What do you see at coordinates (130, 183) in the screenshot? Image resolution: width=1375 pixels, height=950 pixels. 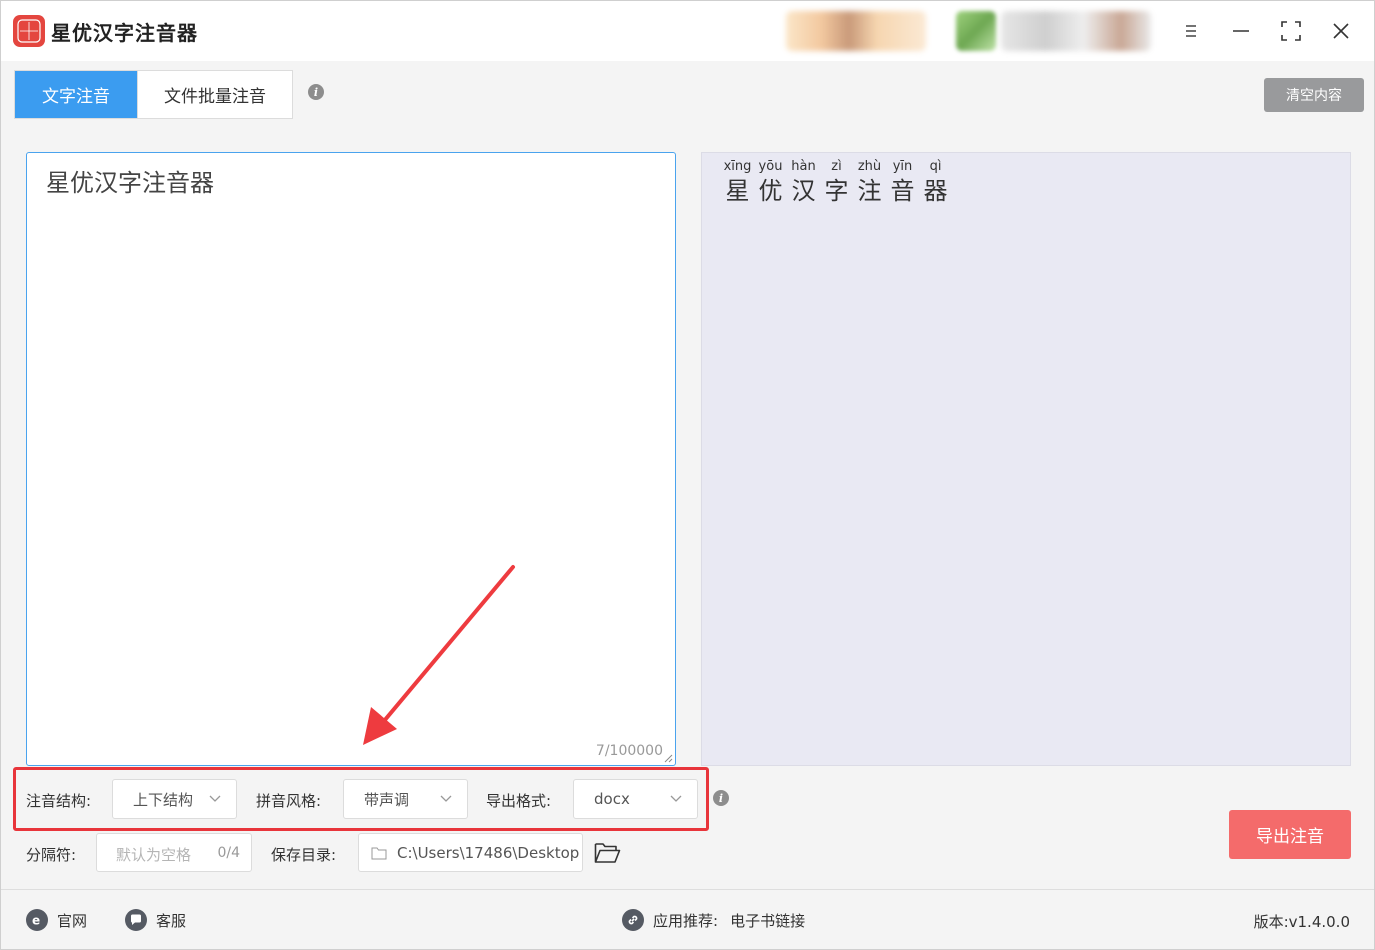 I see `editor-text: 星优汉字注音器` at bounding box center [130, 183].